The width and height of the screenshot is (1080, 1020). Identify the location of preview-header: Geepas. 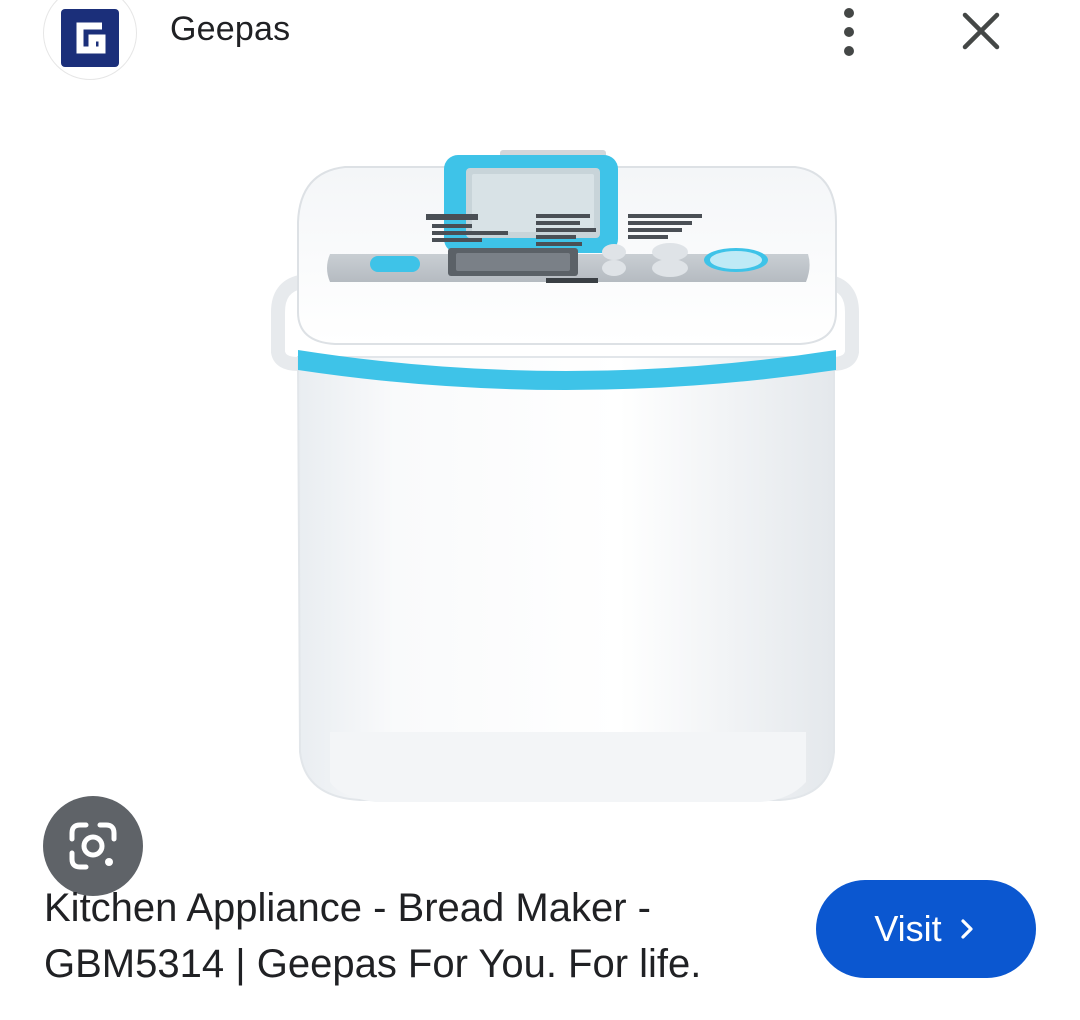
(540, 45).